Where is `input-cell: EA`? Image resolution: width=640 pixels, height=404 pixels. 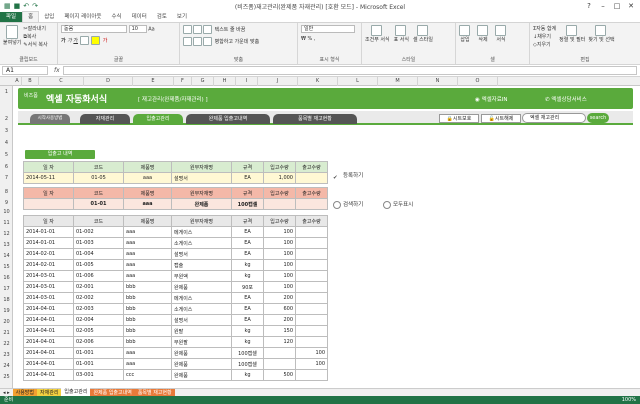
input-cell: EA is located at coordinates (247, 178).